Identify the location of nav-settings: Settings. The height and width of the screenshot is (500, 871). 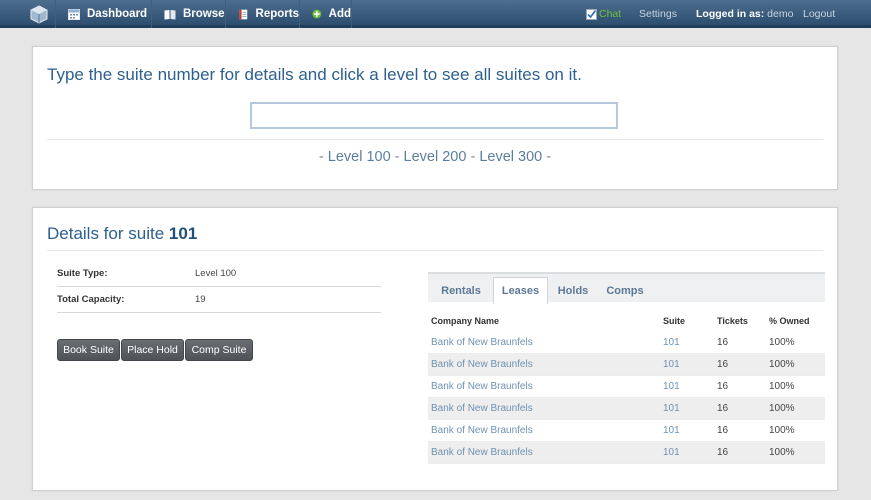
(658, 14).